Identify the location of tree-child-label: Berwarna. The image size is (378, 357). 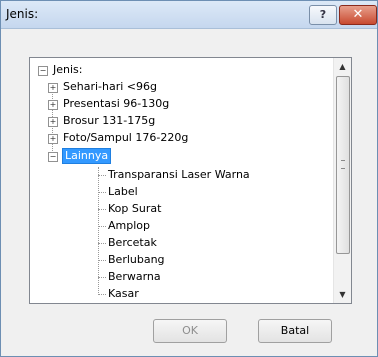
(134, 276).